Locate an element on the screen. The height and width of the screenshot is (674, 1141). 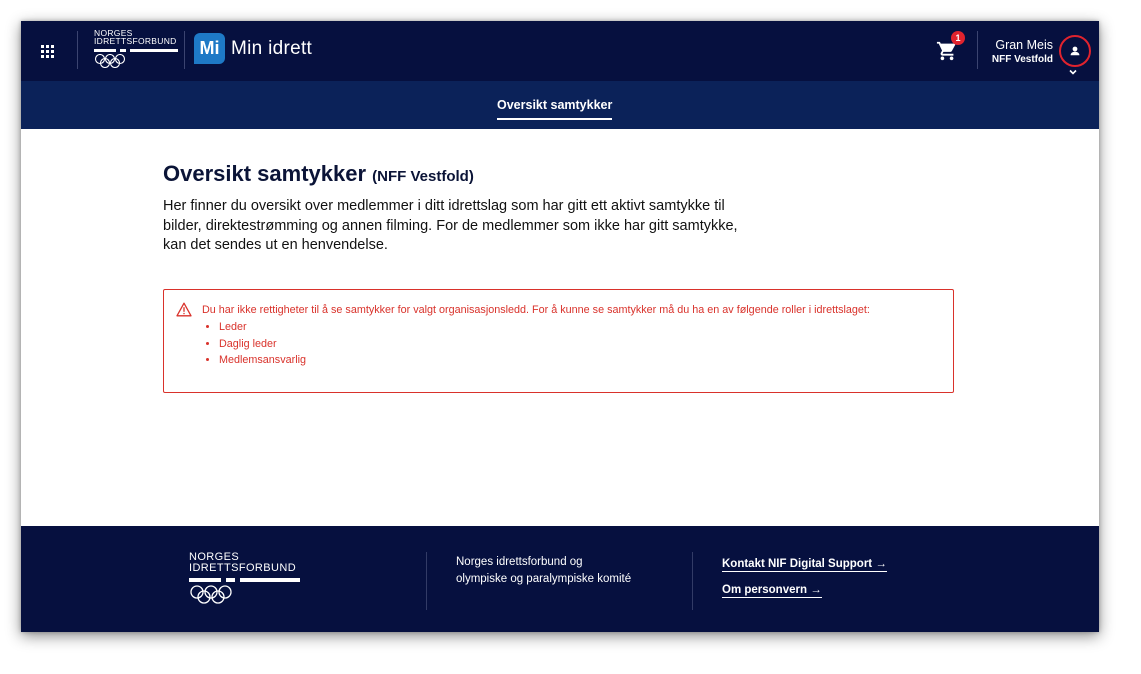
chevron-down-icon is located at coordinates (1073, 72).